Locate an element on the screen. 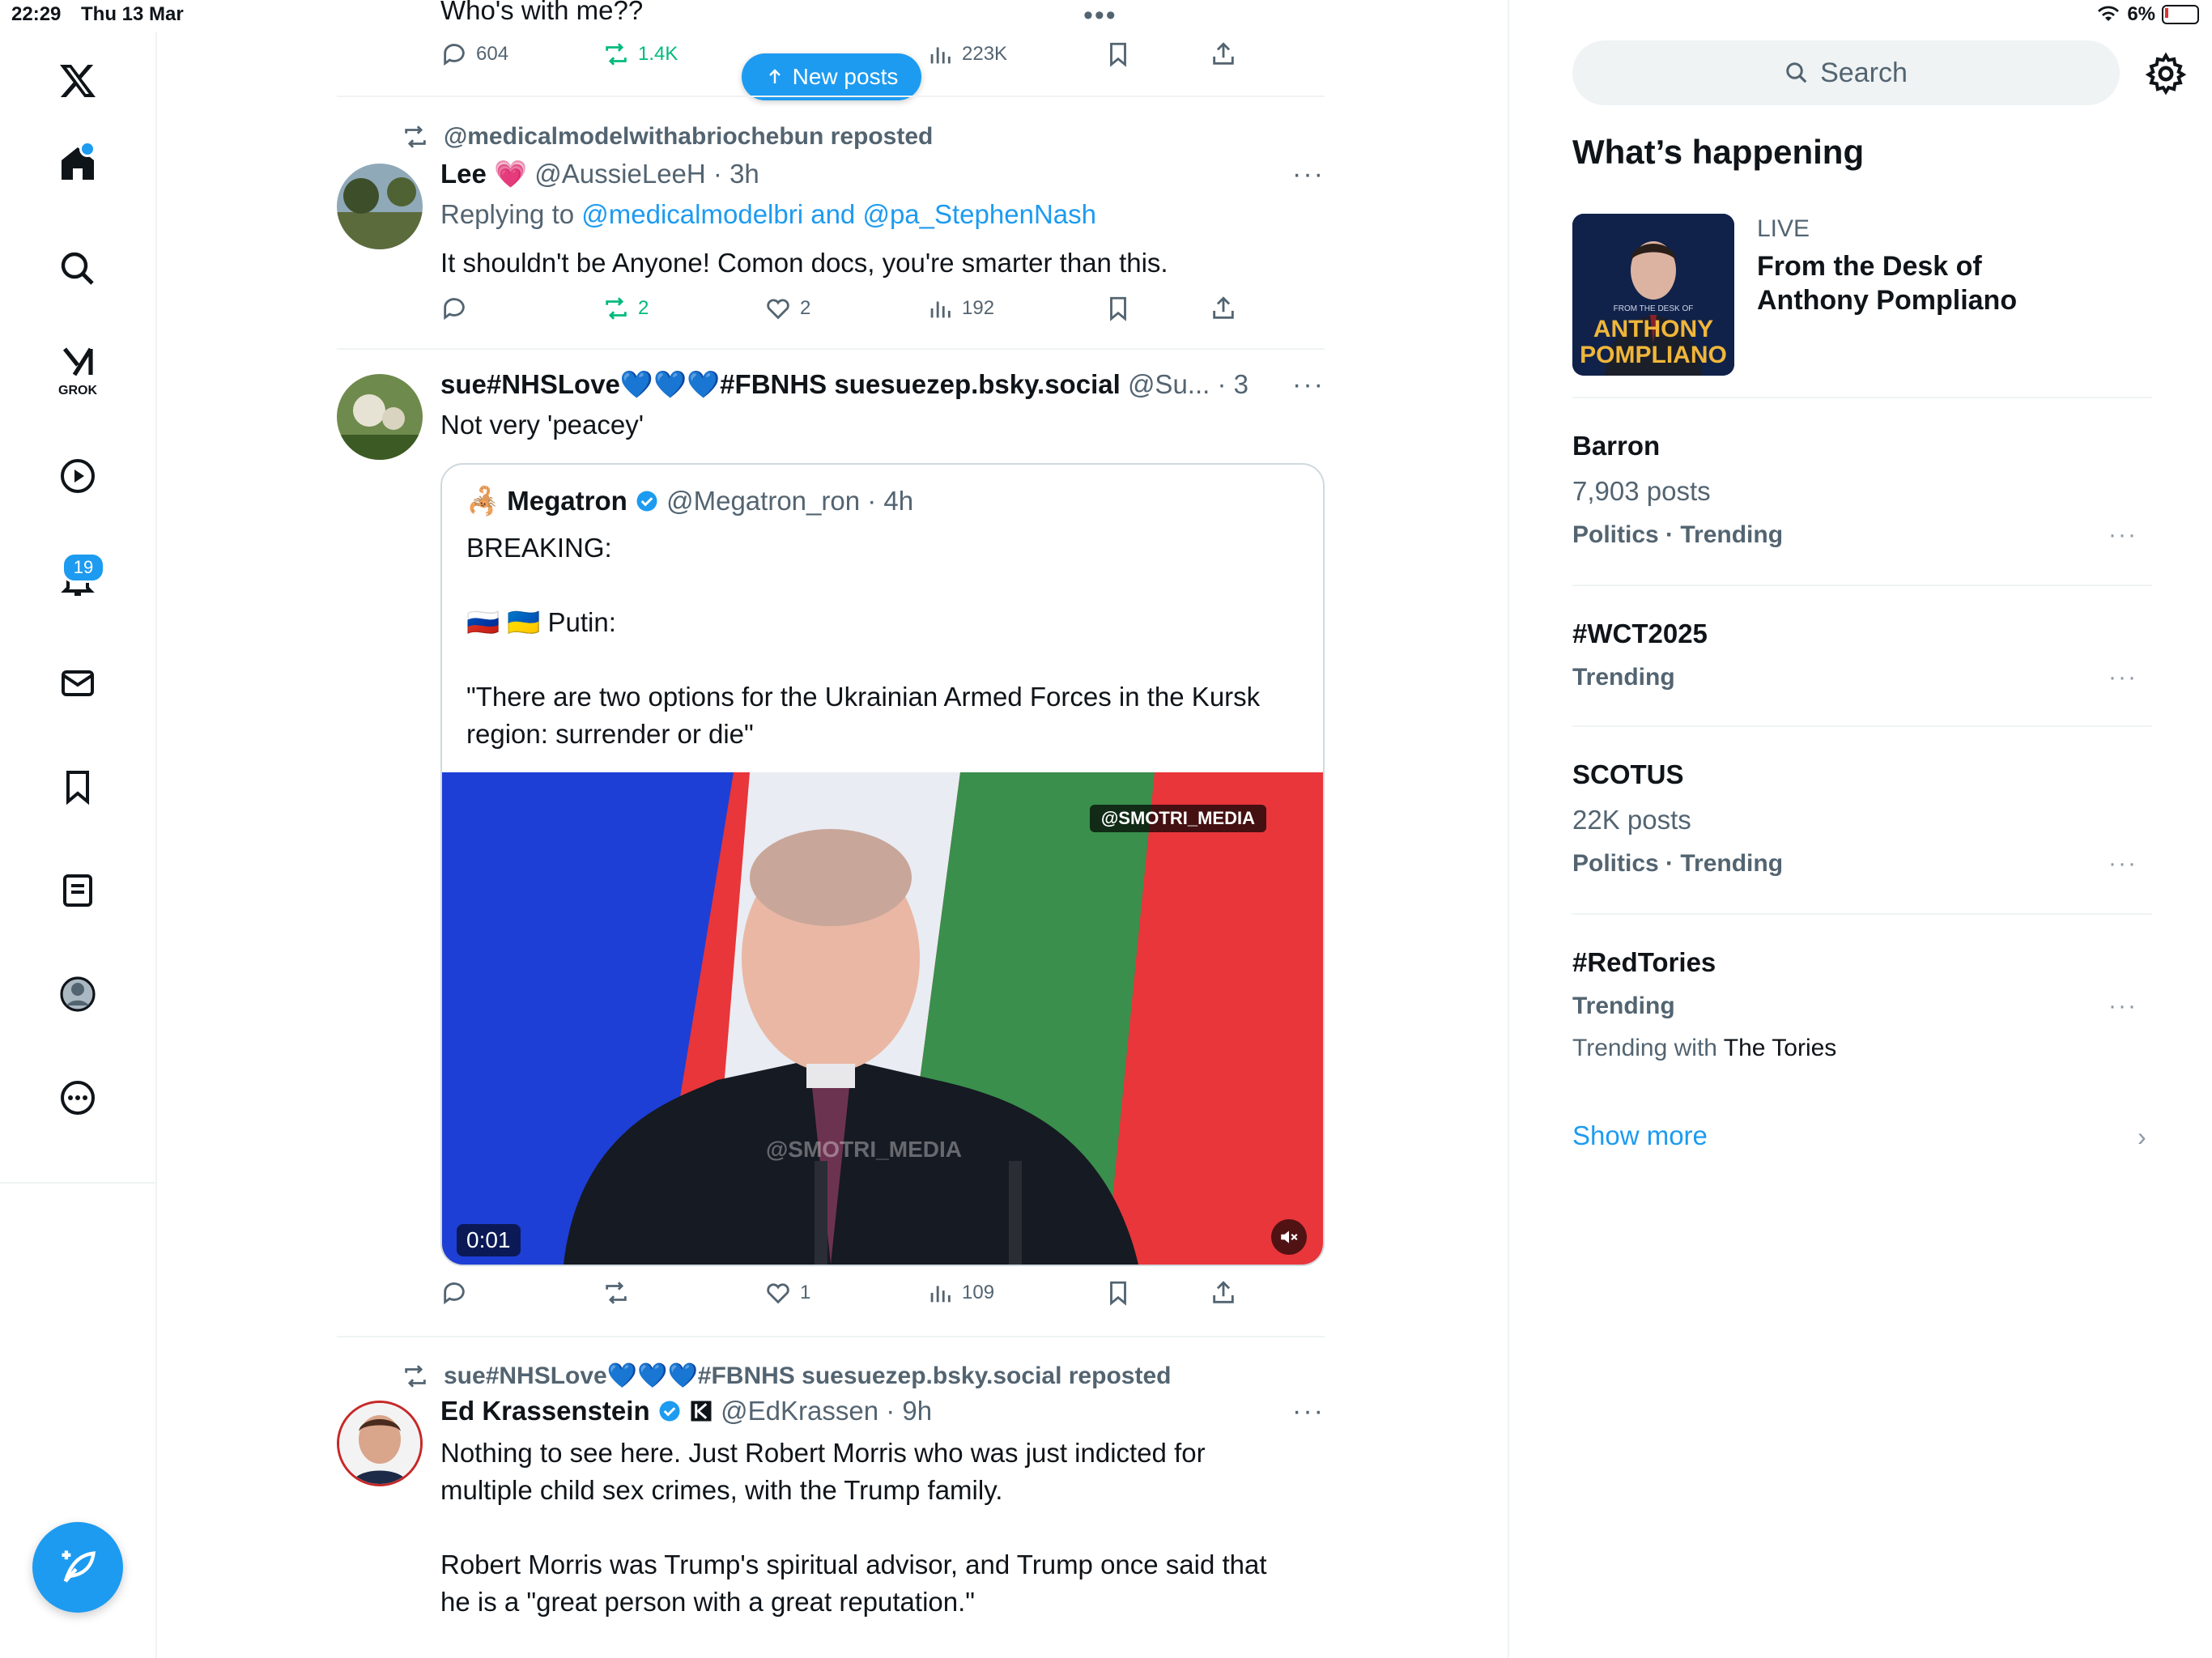 The height and width of the screenshot is (1658, 2212). more-icon is located at coordinates (77, 1097).